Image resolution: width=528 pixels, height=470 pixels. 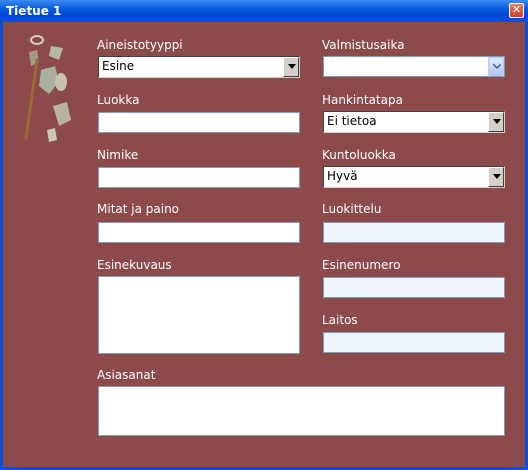 I want to click on kuntoluokka-label: Kuntoluokka, so click(x=359, y=155).